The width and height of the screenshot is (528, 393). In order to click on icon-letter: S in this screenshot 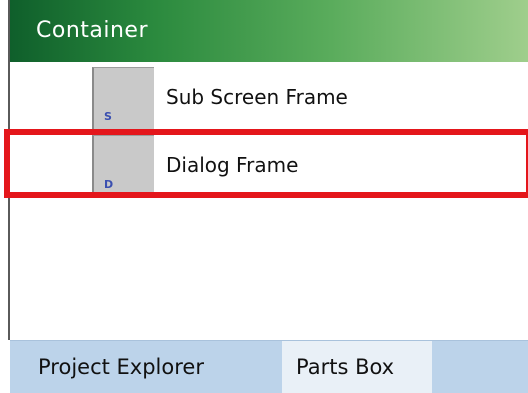, I will do `click(108, 116)`.